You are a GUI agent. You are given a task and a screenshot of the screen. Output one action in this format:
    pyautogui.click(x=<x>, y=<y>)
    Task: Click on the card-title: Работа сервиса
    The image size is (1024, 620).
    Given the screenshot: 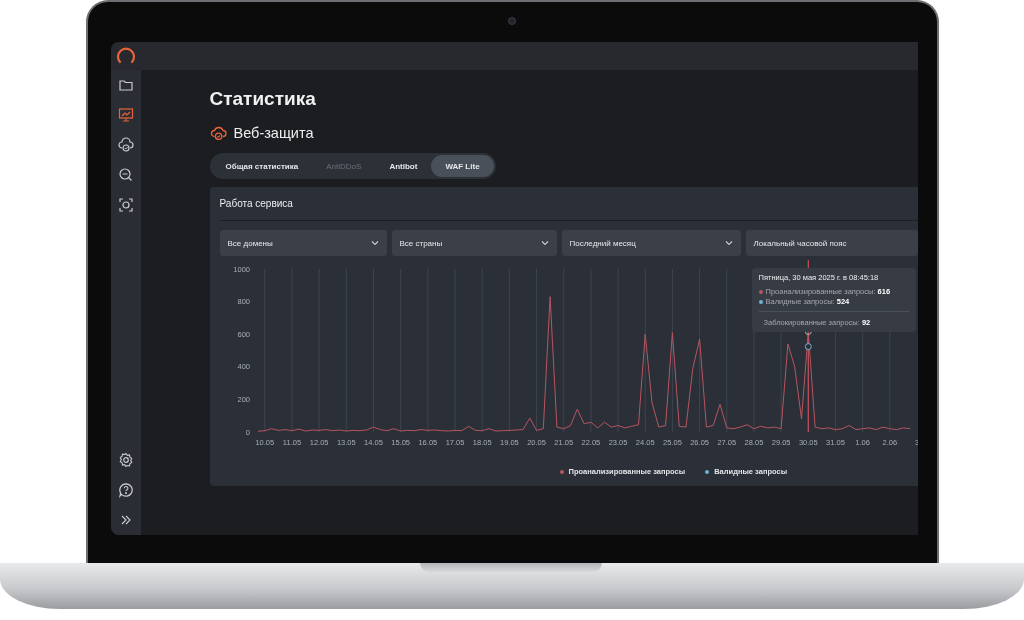 What is the action you would take?
    pyautogui.click(x=568, y=204)
    